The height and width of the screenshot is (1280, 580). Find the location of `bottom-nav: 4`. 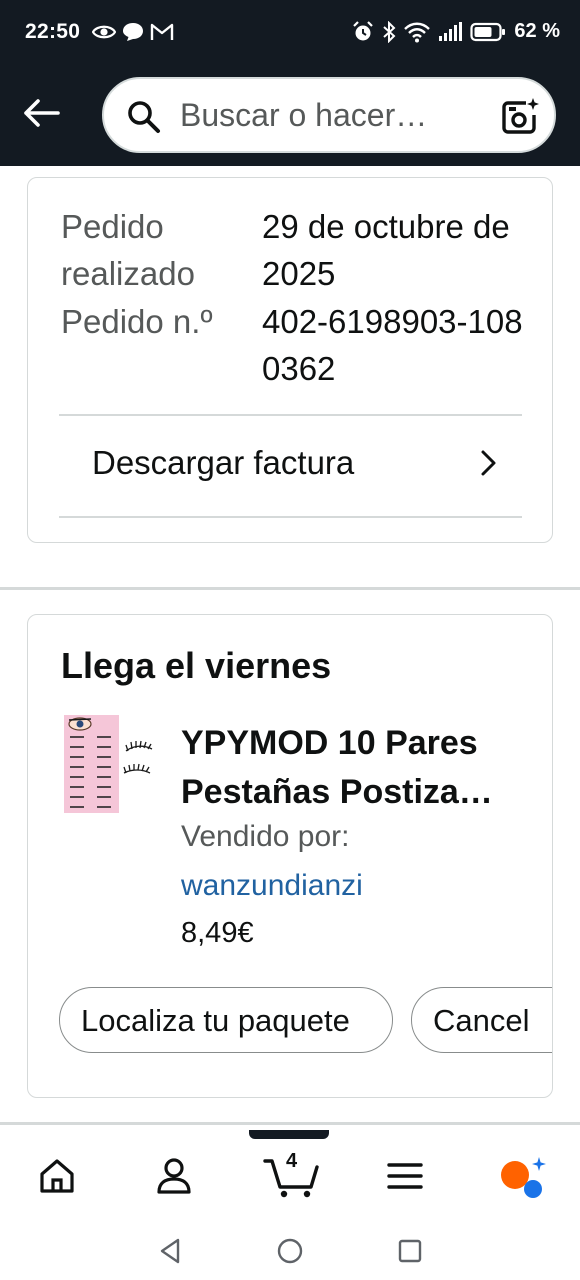

bottom-nav: 4 is located at coordinates (290, 1175).